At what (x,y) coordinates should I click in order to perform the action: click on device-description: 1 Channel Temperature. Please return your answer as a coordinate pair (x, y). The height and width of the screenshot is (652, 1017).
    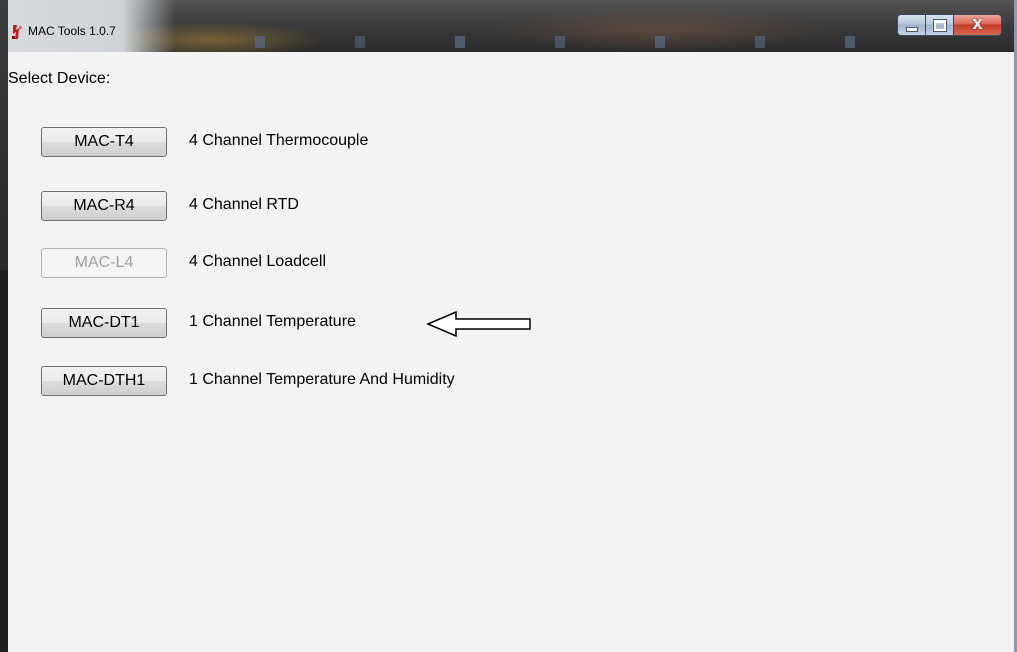
    Looking at the image, I should click on (272, 321).